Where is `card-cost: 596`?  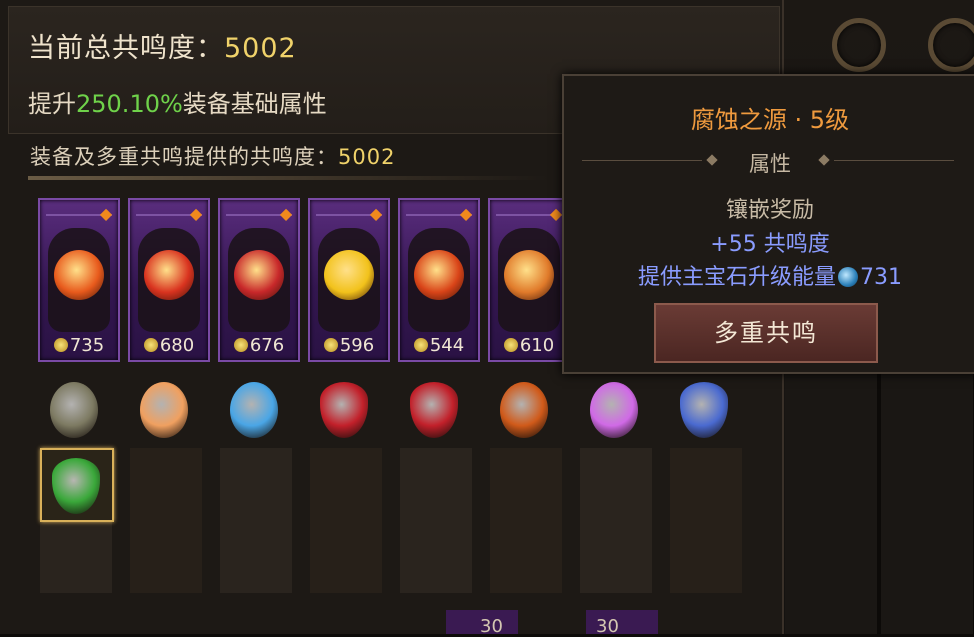 card-cost: 596 is located at coordinates (349, 345).